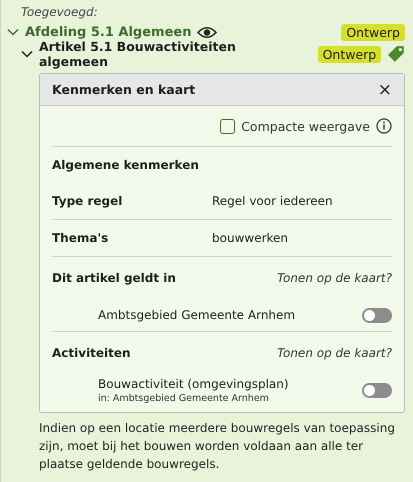 The height and width of the screenshot is (482, 413). I want to click on eye-icon, so click(207, 32).